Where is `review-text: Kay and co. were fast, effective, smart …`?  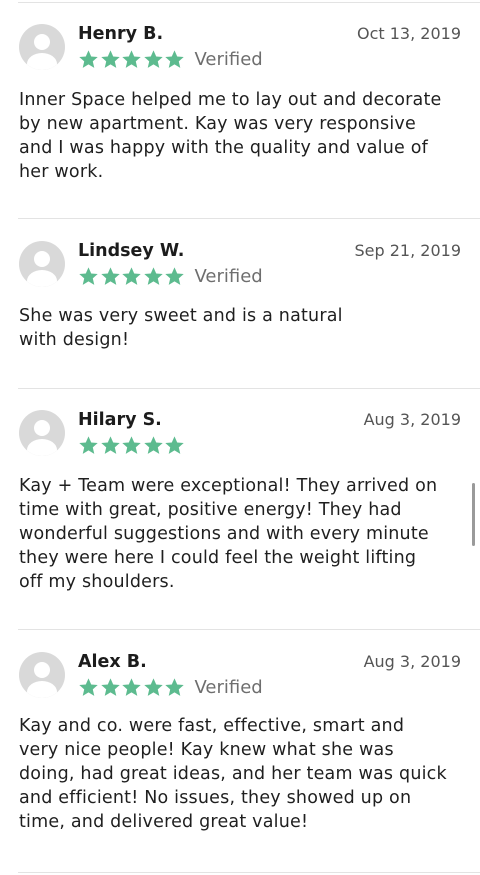
review-text: Kay and co. were fast, effective, smart … is located at coordinates (233, 774).